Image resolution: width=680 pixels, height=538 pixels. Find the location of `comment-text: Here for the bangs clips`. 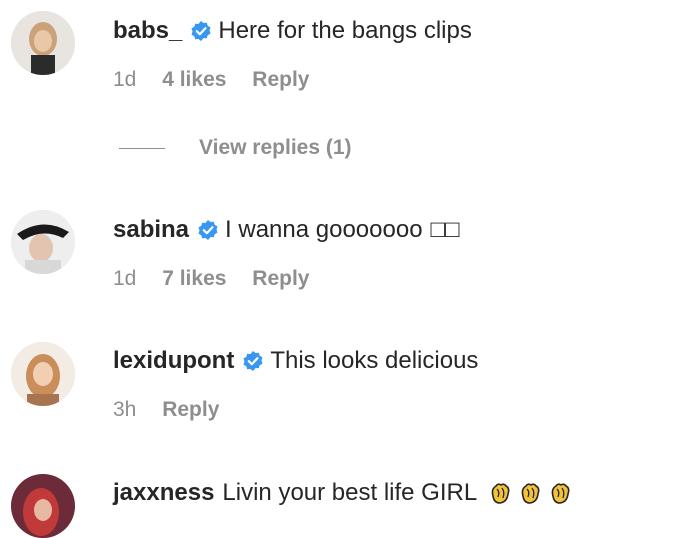

comment-text: Here for the bangs clips is located at coordinates (345, 30).